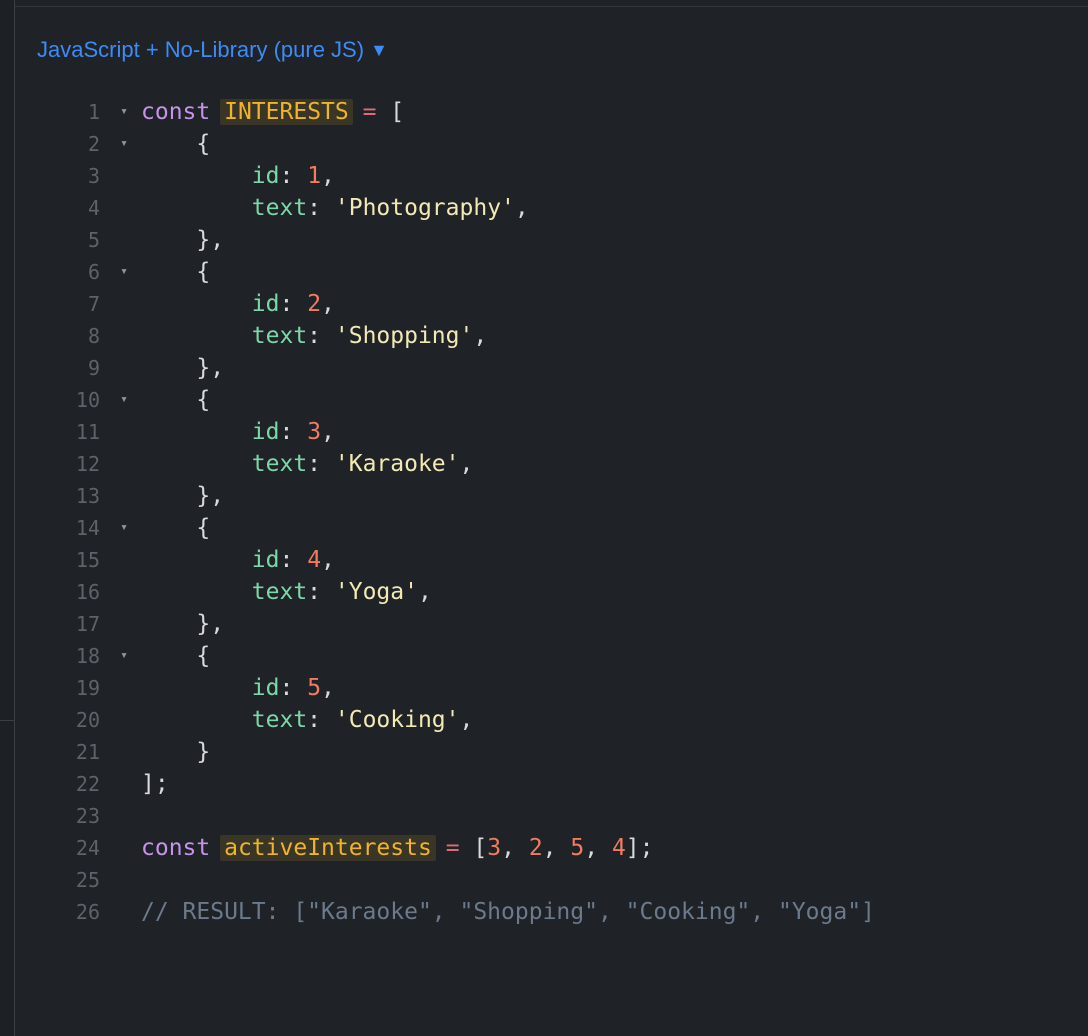 Image resolution: width=1088 pixels, height=1036 pixels. Describe the element at coordinates (238, 176) in the screenshot. I see `code-text: id: 1,` at that location.